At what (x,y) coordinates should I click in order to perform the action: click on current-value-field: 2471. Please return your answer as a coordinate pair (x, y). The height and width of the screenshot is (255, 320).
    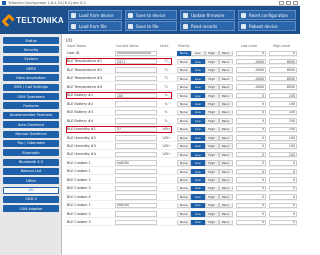
    Looking at the image, I should click on (136, 61).